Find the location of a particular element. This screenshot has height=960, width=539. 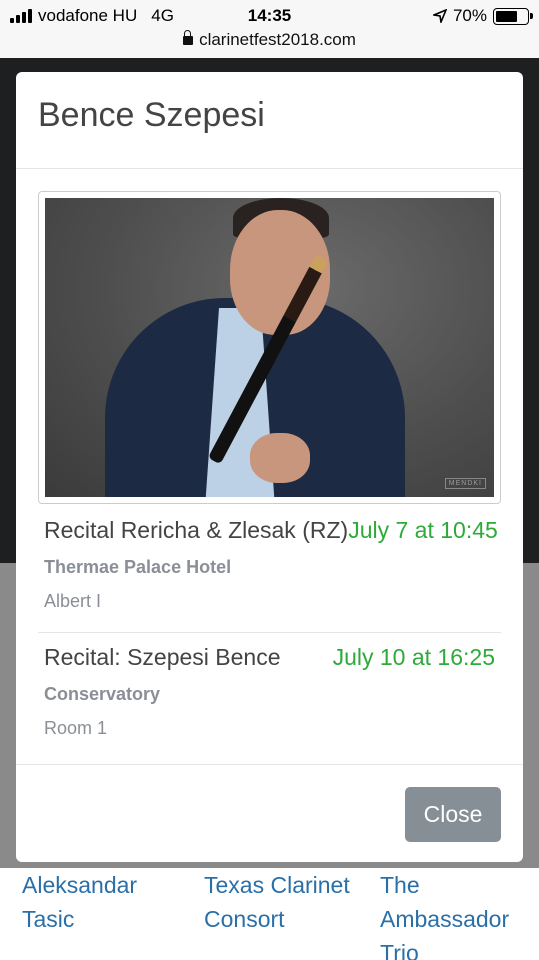

modal-header: Bence Szepesi is located at coordinates (269, 120).